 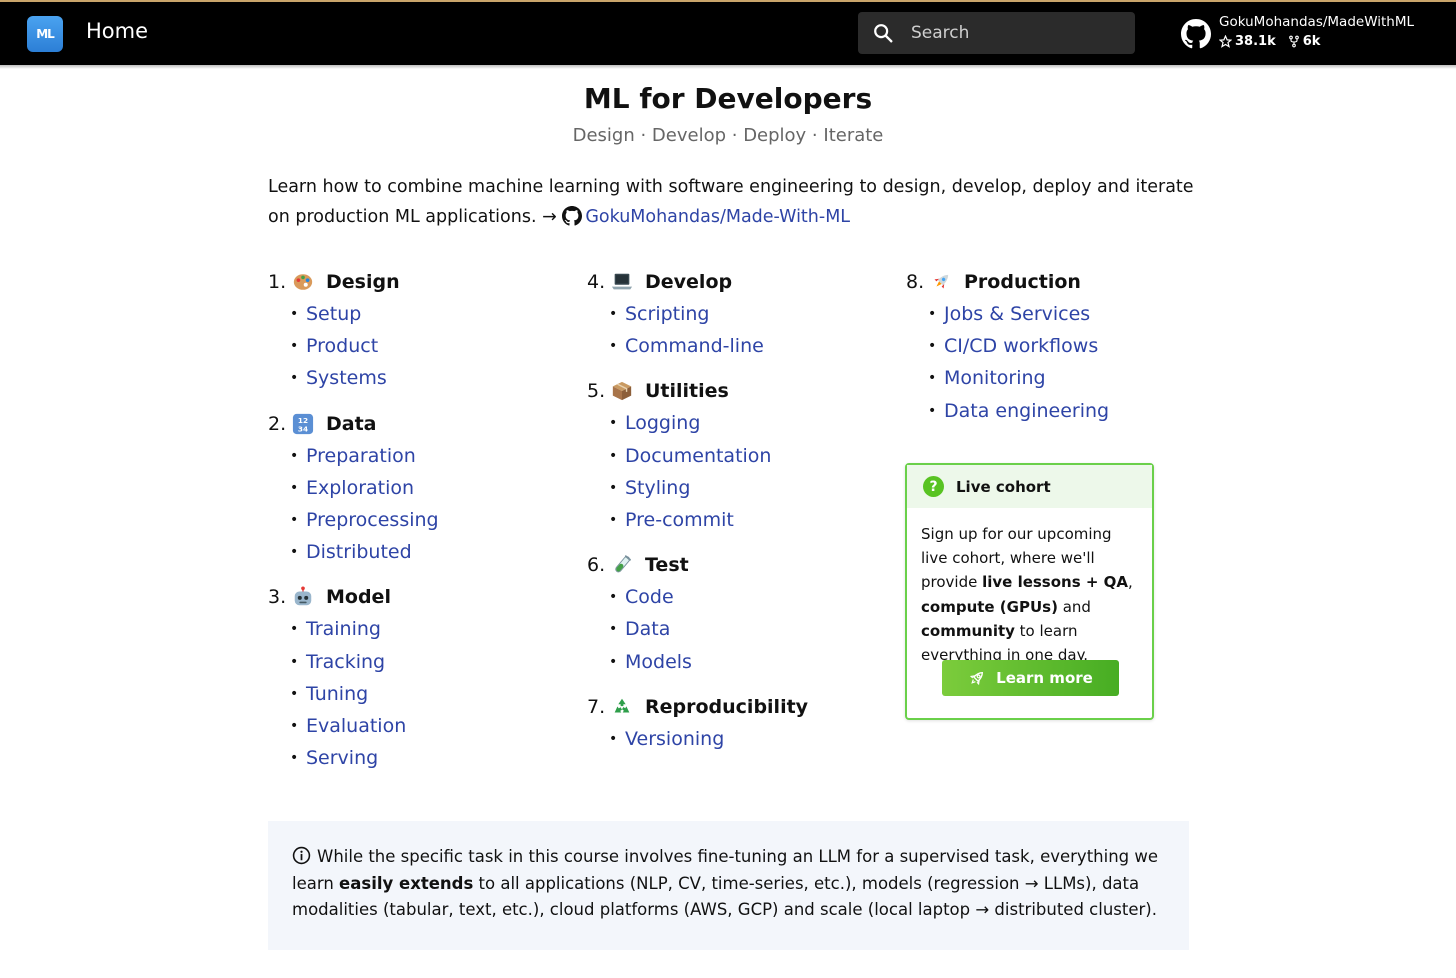 I want to click on toc-link: Scripting, so click(x=667, y=314).